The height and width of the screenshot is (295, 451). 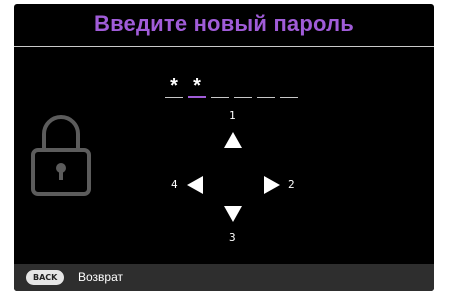 I want to click on key-label-left: 4, so click(x=174, y=184).